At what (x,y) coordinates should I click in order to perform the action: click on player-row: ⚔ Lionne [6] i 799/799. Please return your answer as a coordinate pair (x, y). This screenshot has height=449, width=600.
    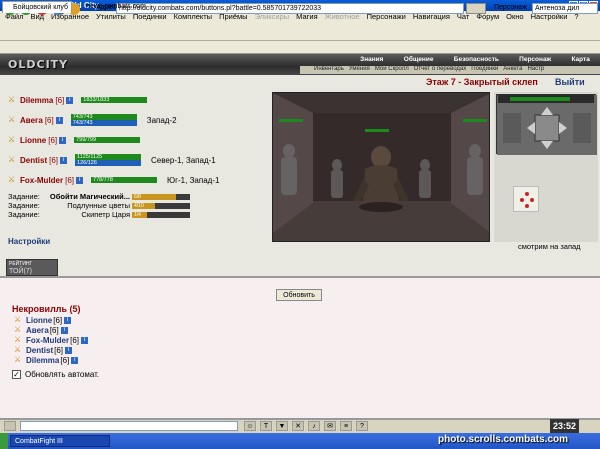
    Looking at the image, I should click on (138, 140).